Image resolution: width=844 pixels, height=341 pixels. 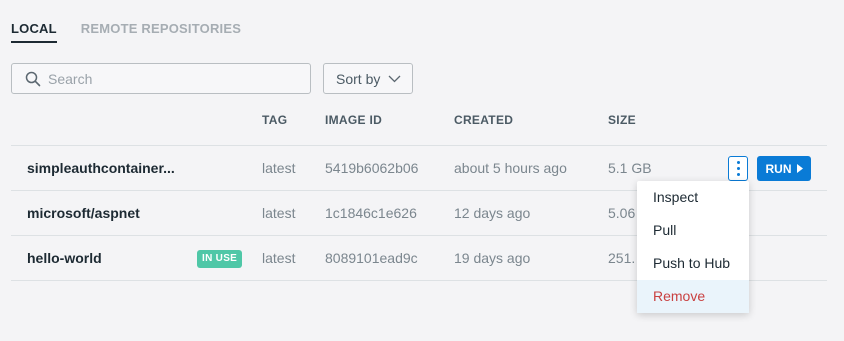 I want to click on tab-remote-repositories: REMOTE REPOSITORIES, so click(x=161, y=32).